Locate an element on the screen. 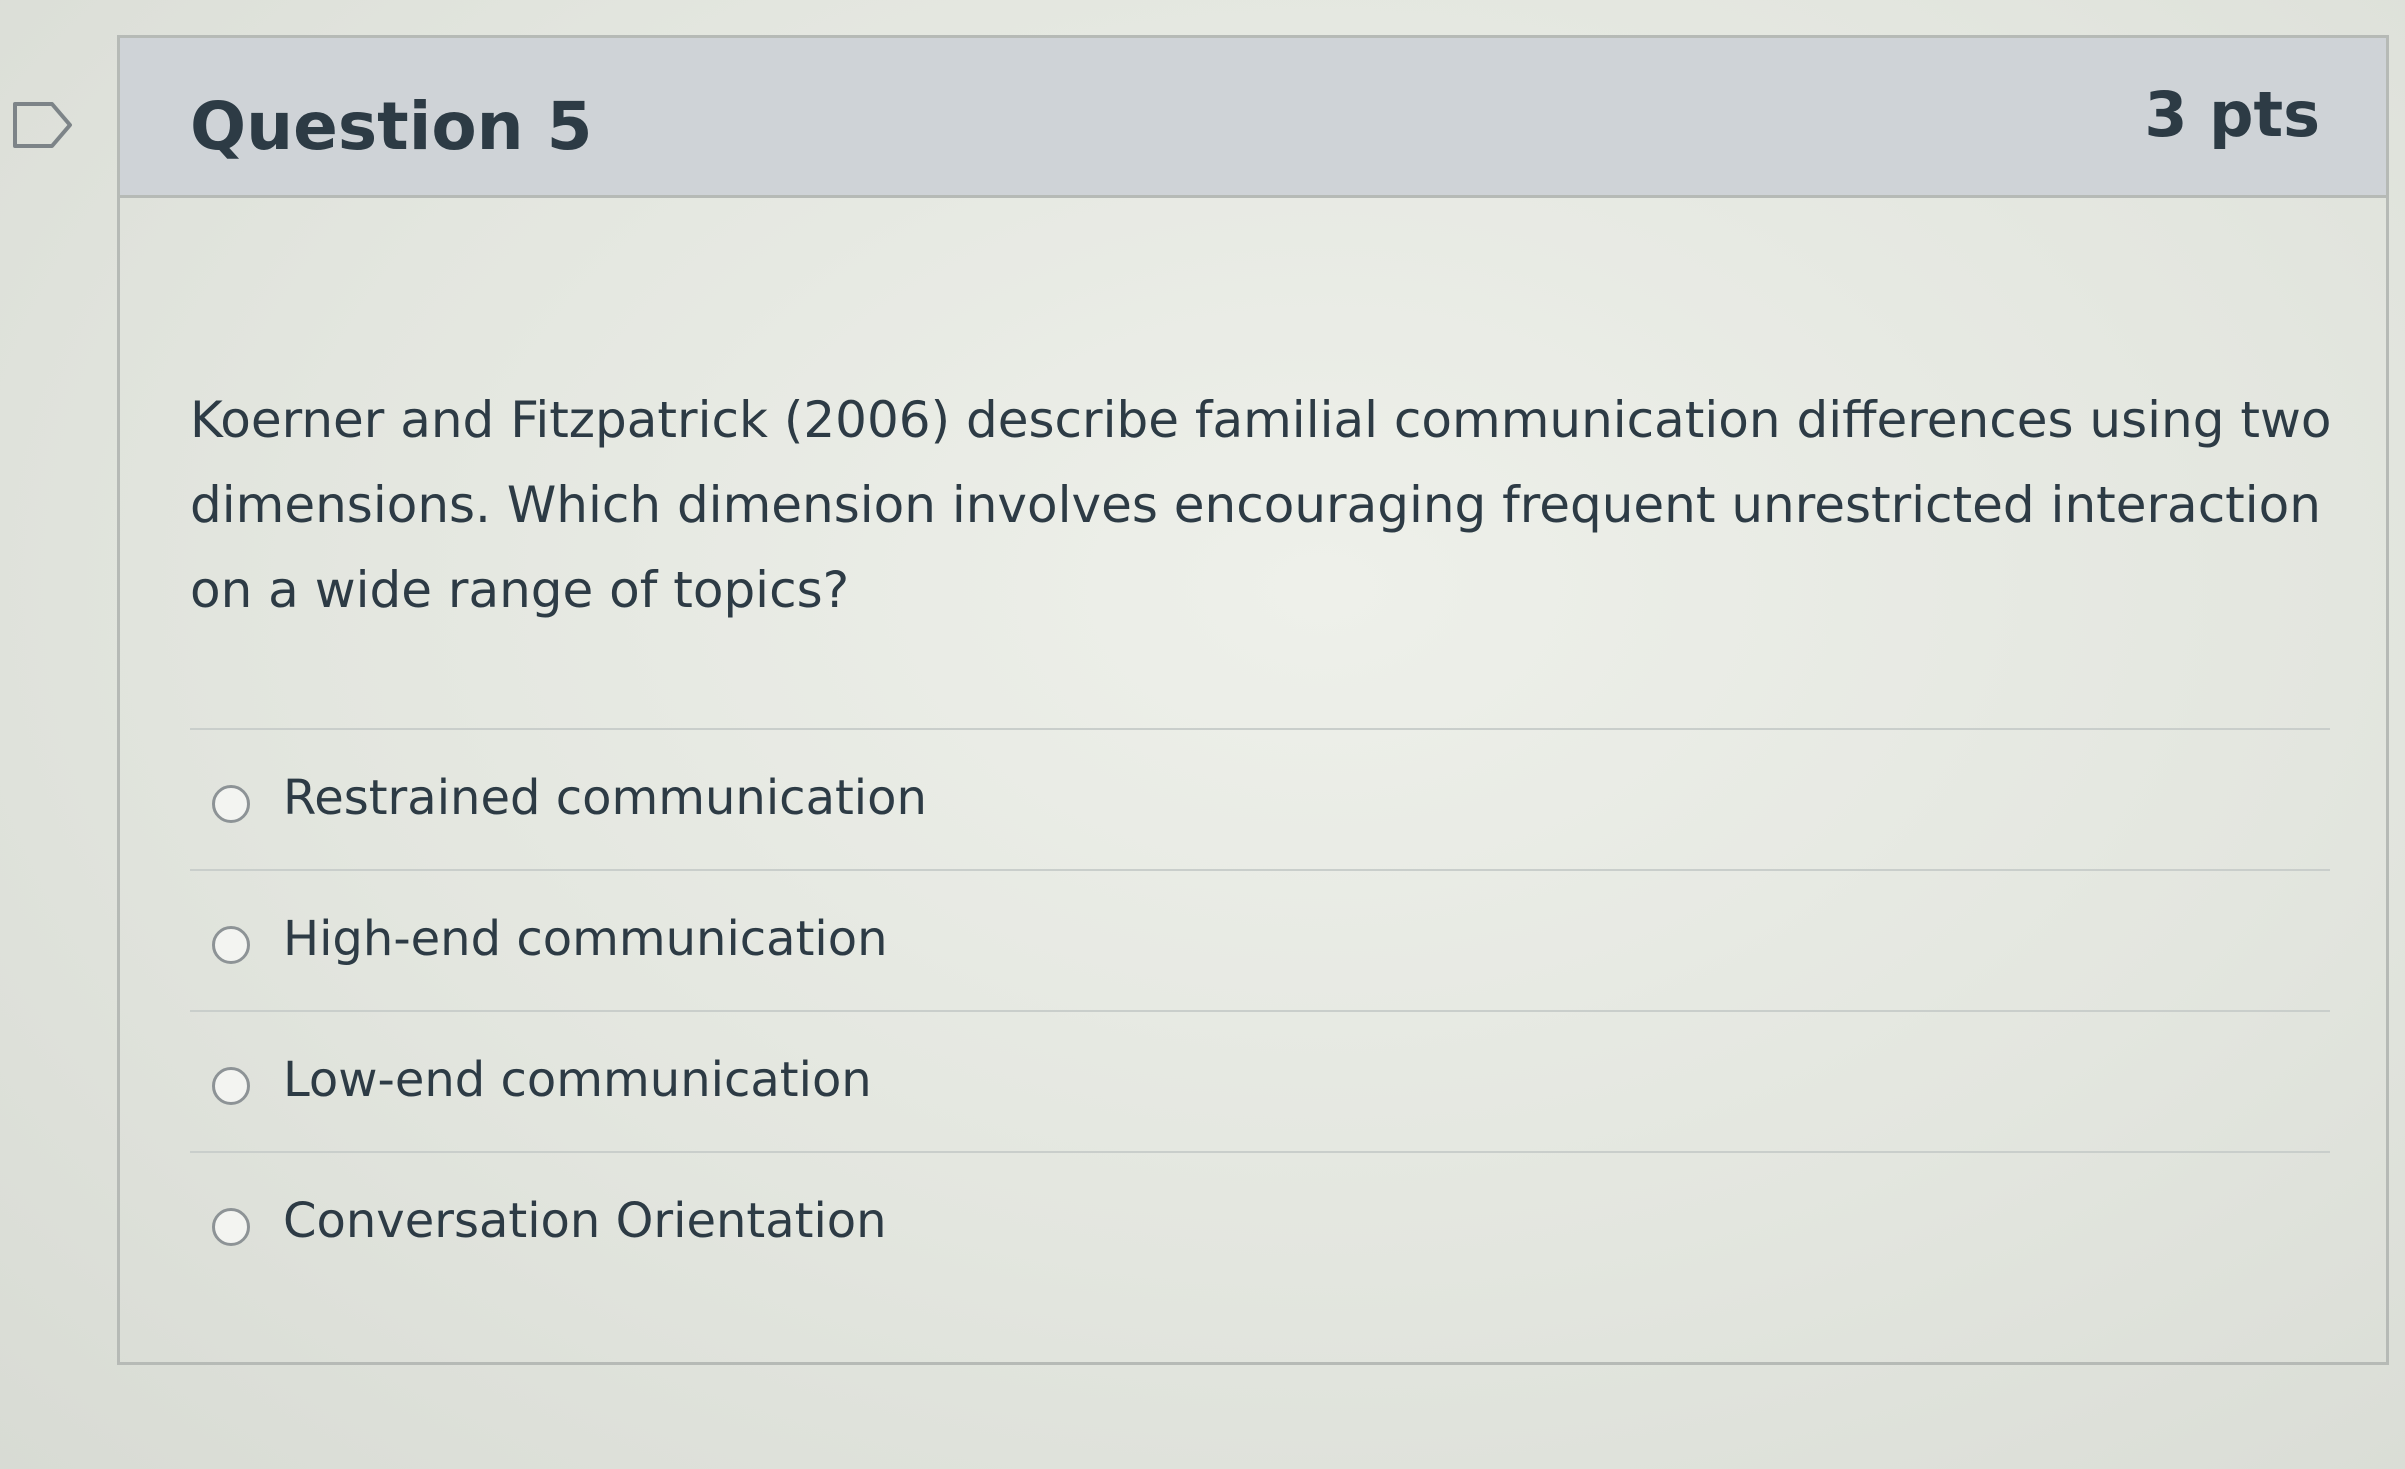  question-points: 3 pts is located at coordinates (2232, 114).